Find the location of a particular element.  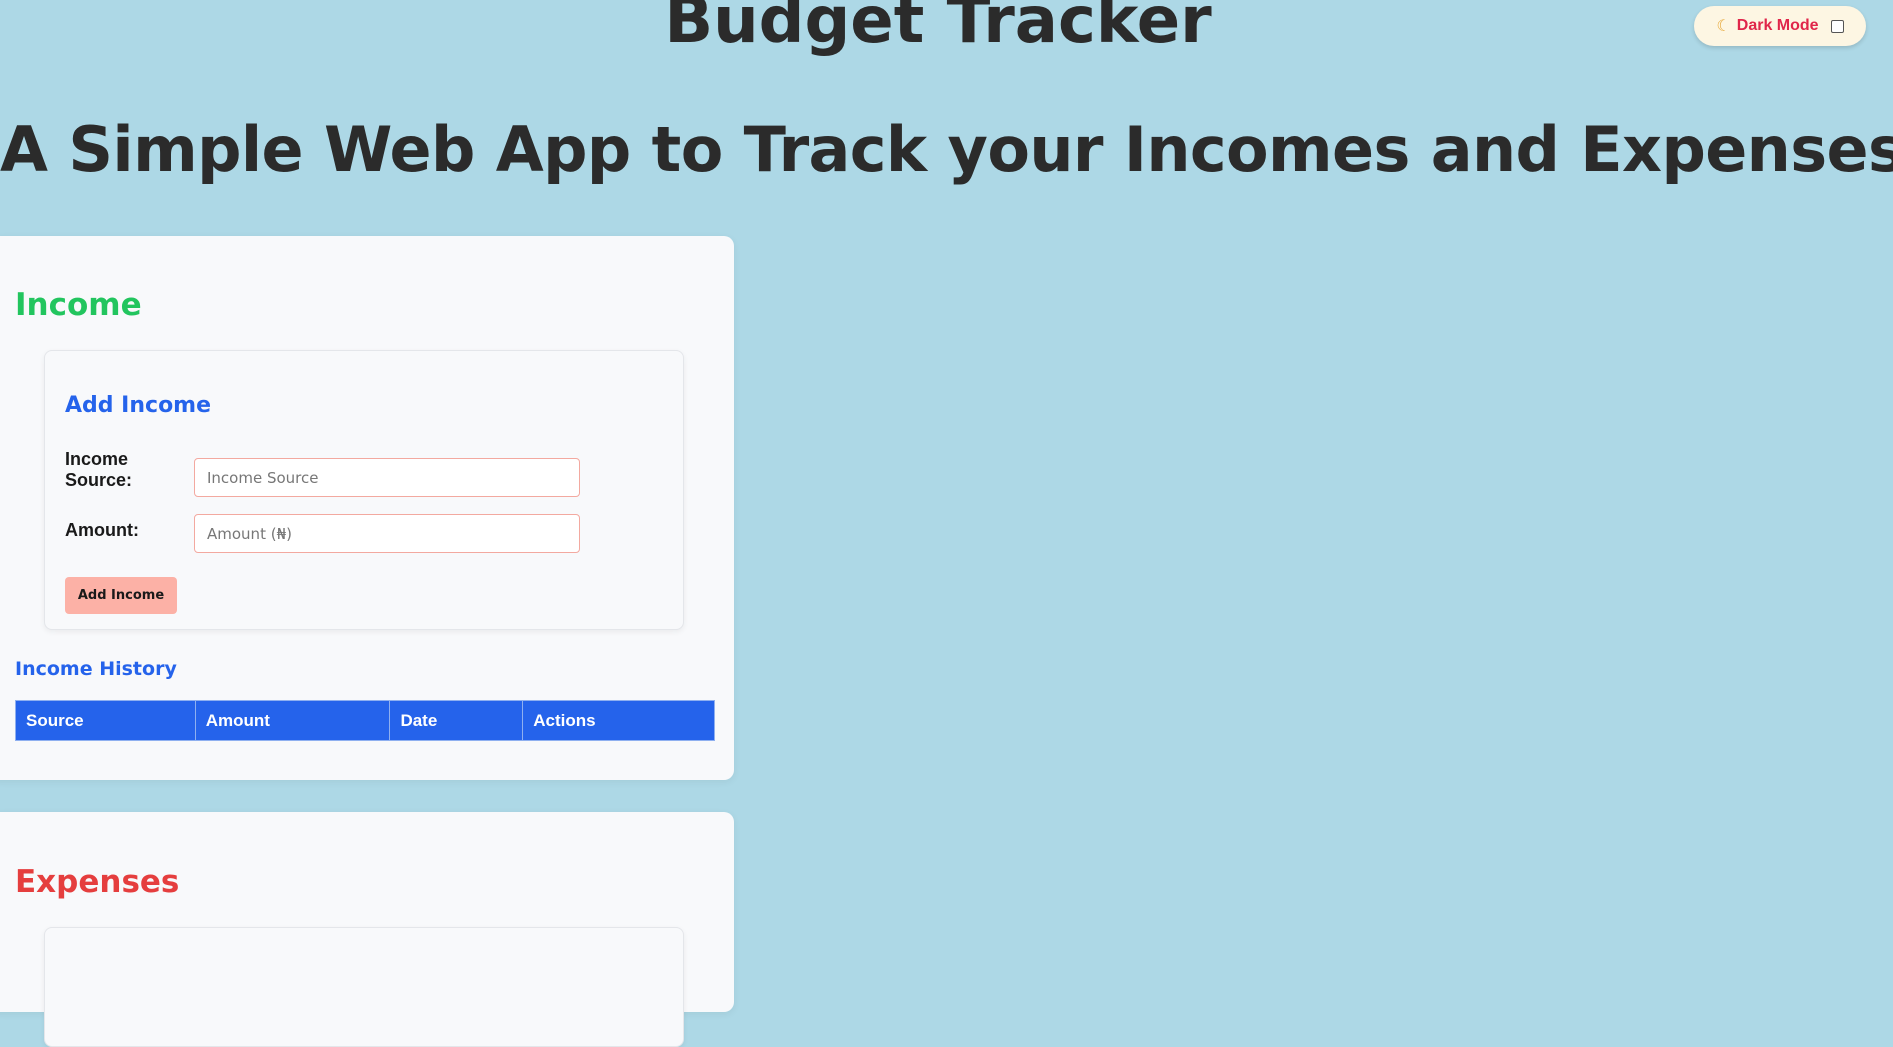

dark-mode-label: Dark Mode is located at coordinates (1777, 25).